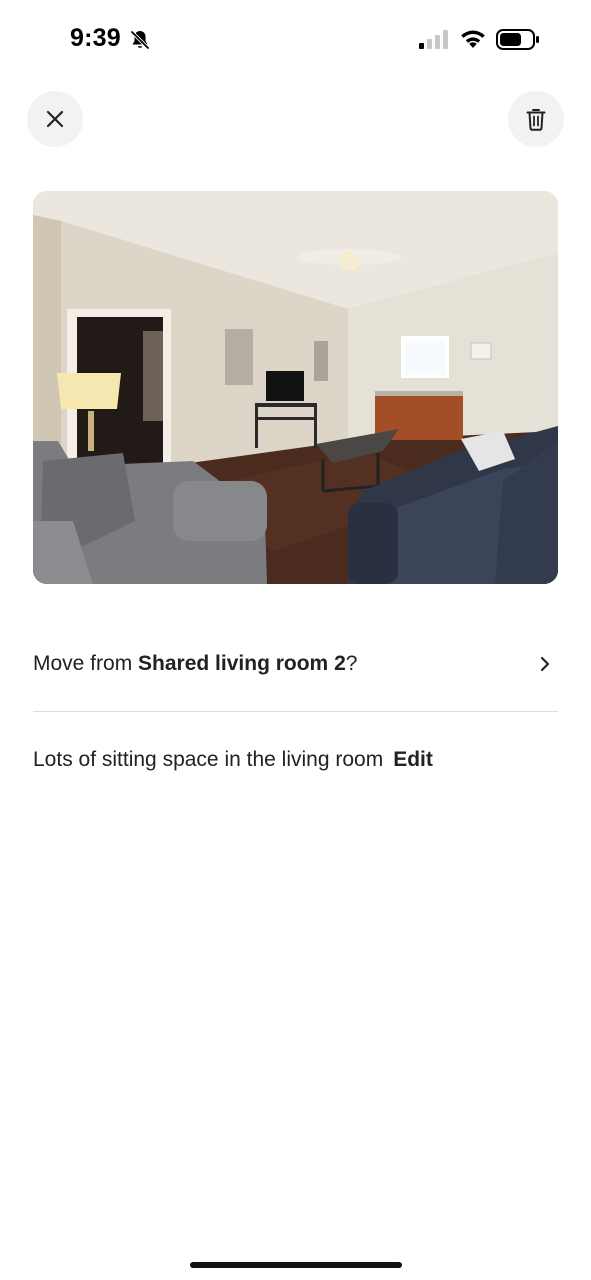  What do you see at coordinates (517, 39) in the screenshot?
I see `battery-icon` at bounding box center [517, 39].